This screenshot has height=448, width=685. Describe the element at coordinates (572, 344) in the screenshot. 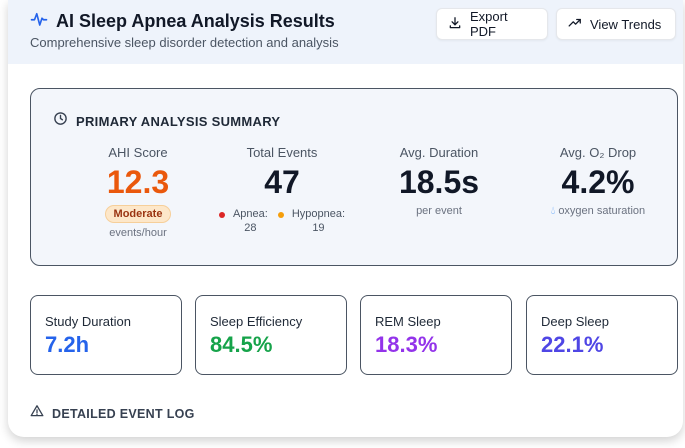

I see `deep-sleep-value: 22.1%` at that location.